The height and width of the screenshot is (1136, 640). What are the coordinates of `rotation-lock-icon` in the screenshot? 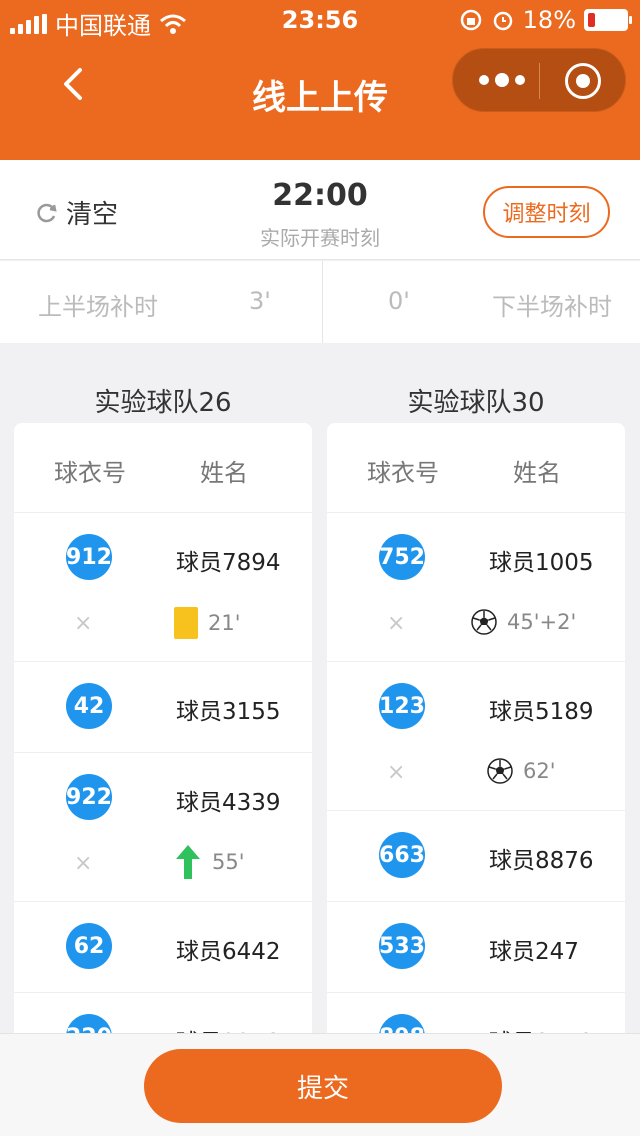 It's located at (470, 20).